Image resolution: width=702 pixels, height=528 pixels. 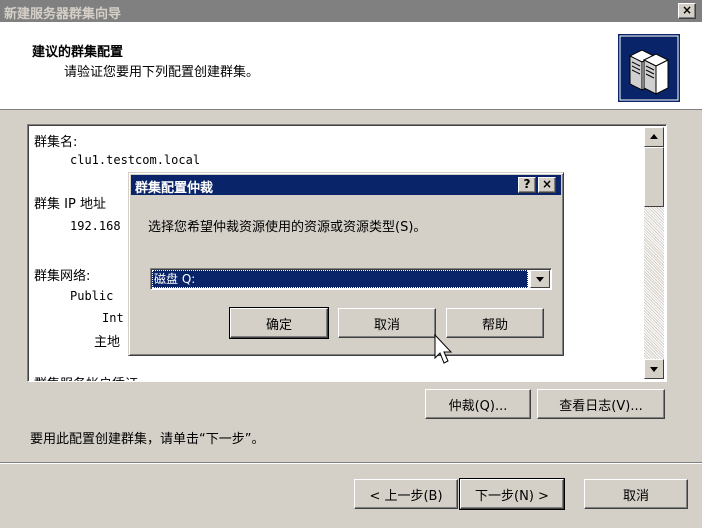 I want to click on summary-line: Int, so click(x=113, y=318).